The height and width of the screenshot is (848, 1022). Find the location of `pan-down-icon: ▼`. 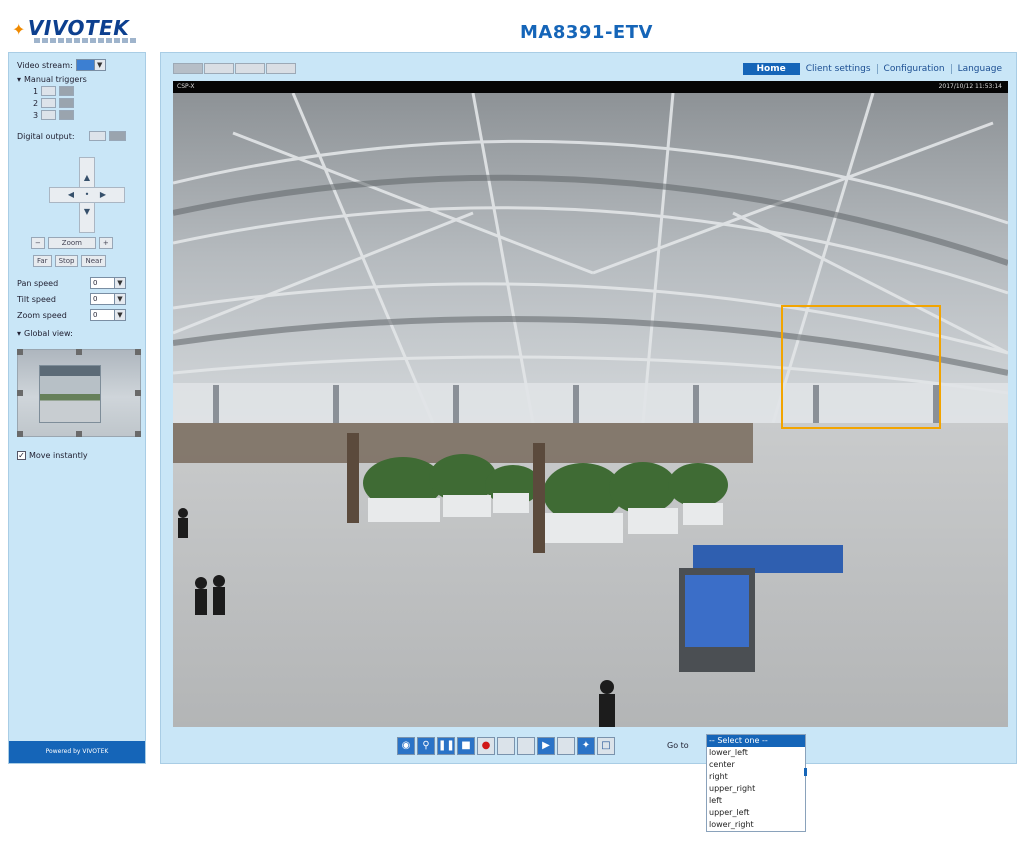

pan-down-icon: ▼ is located at coordinates (87, 212).